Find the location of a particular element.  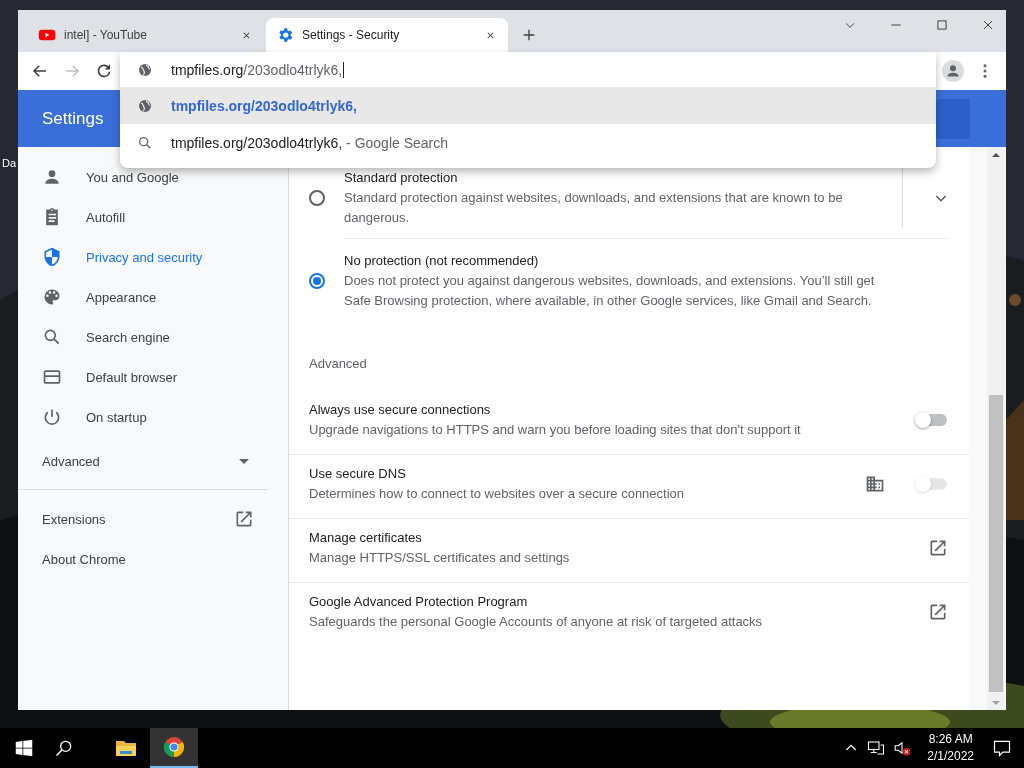

chrome-icon is located at coordinates (174, 747).